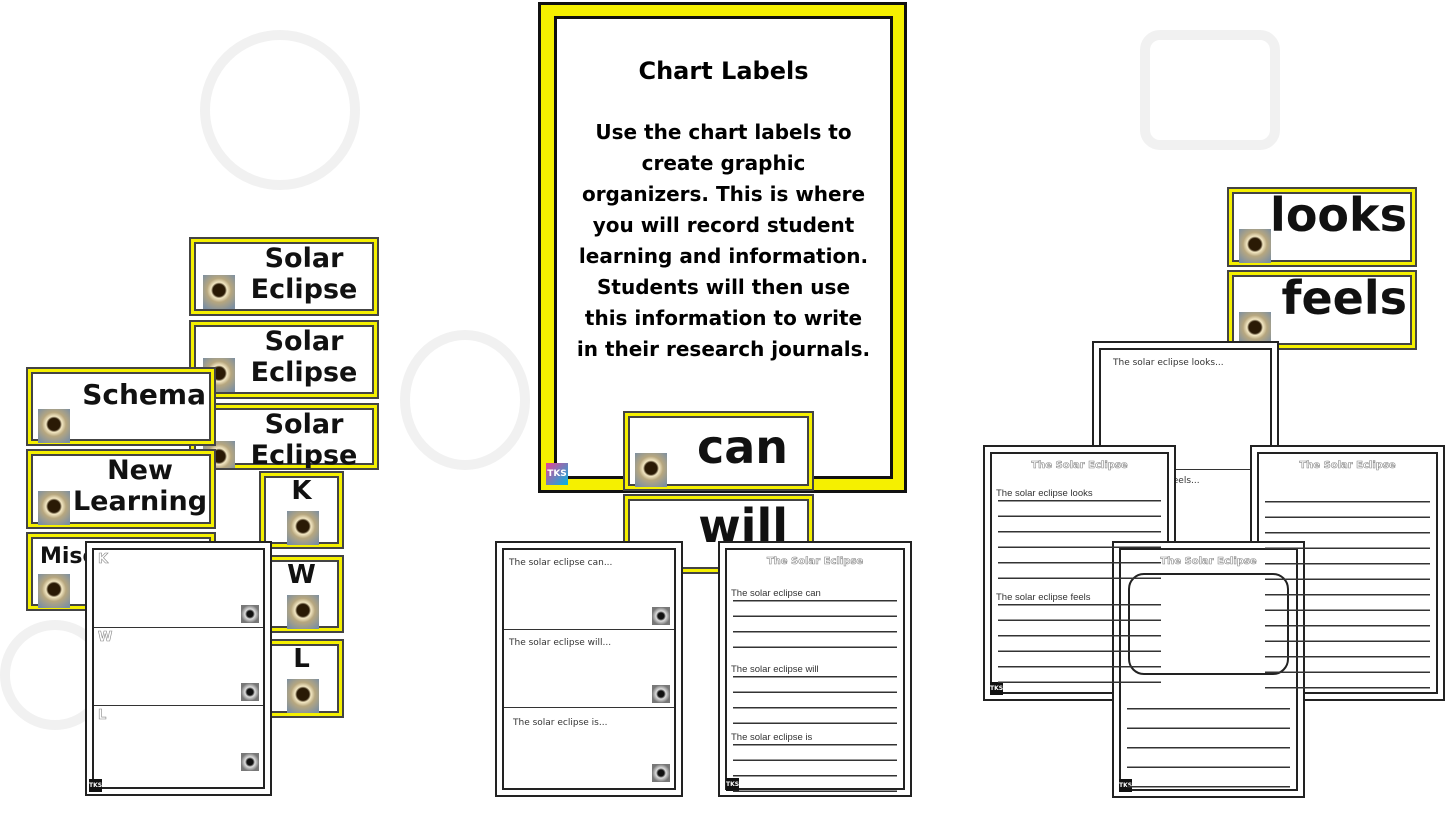 Image resolution: width=1445 pixels, height=819 pixels. What do you see at coordinates (1044, 493) in the screenshot?
I see `journal-prompt: The solar eclipse looks` at bounding box center [1044, 493].